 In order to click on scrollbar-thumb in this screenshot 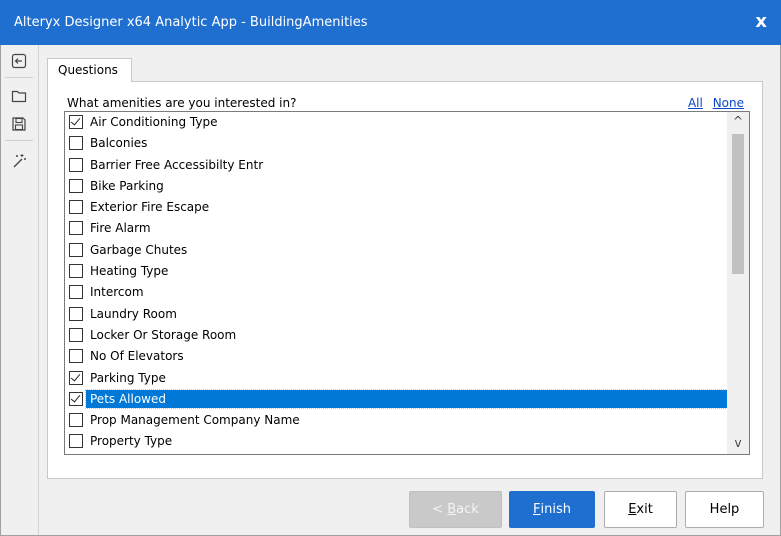, I will do `click(738, 204)`.